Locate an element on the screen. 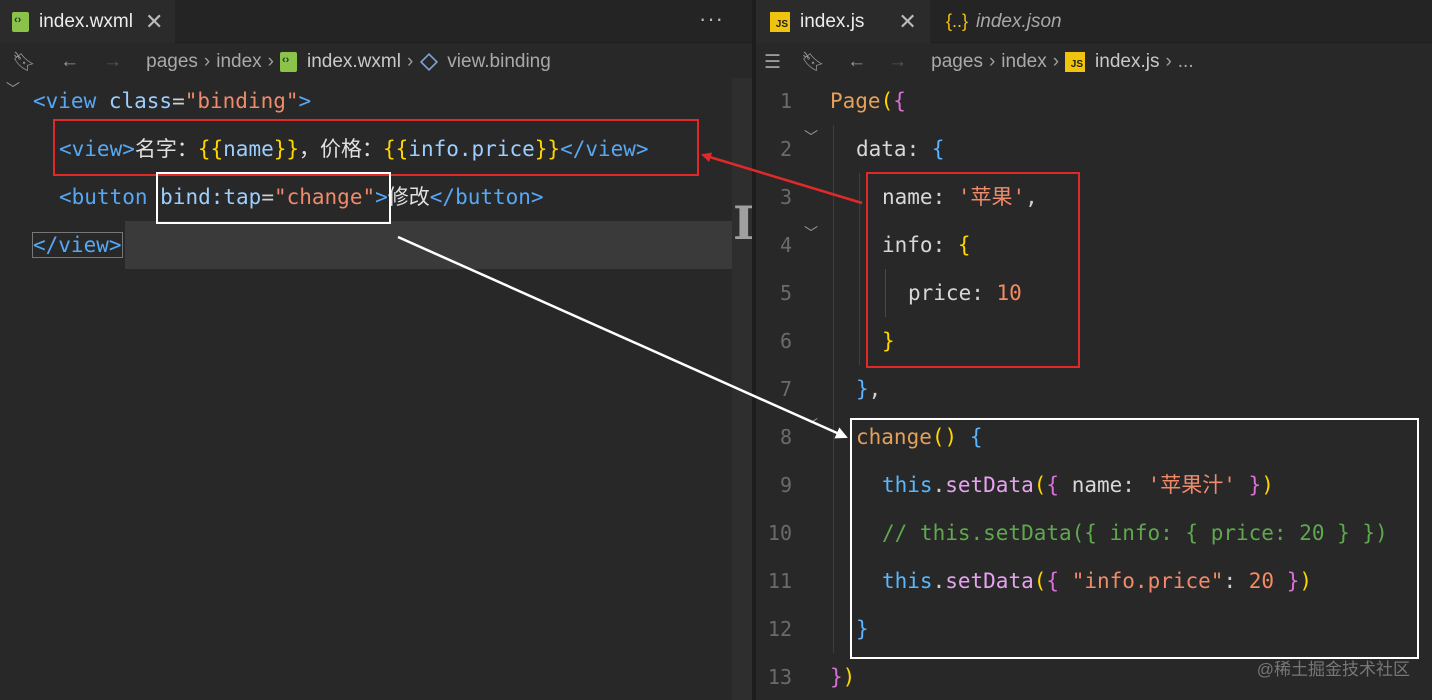 The height and width of the screenshot is (700, 1432). code-line: info: { is located at coordinates (1157, 245).